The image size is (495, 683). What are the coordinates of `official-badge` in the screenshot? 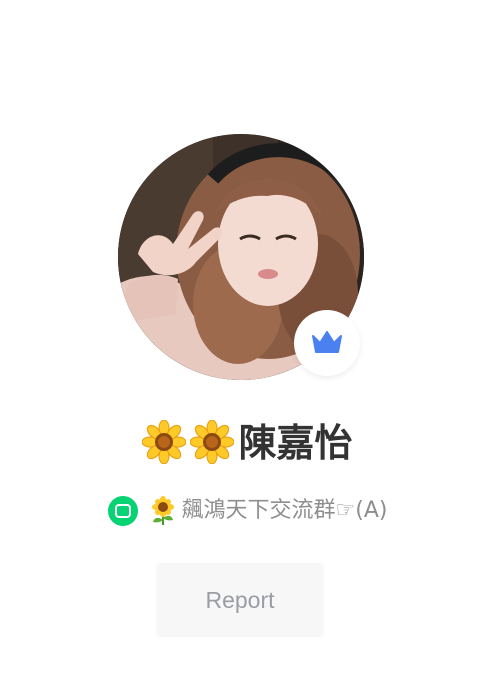 It's located at (327, 343).